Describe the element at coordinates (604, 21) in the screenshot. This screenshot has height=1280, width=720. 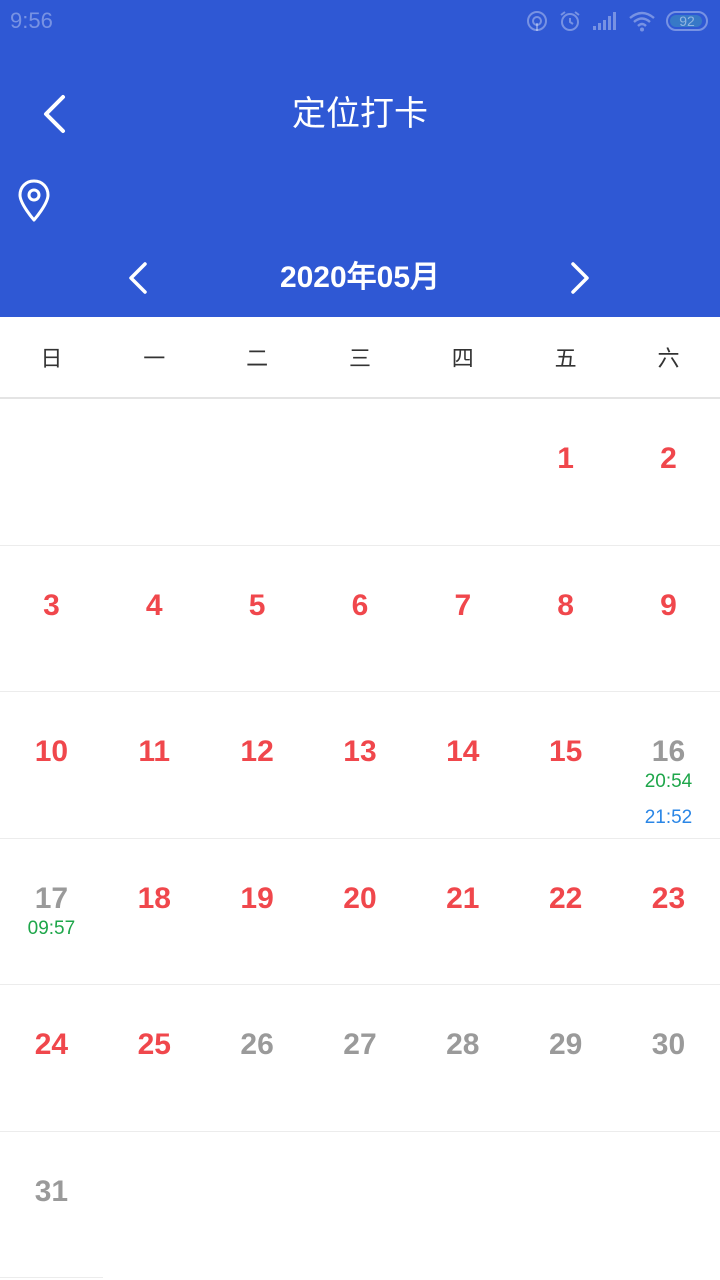
I see `signal-icon` at that location.